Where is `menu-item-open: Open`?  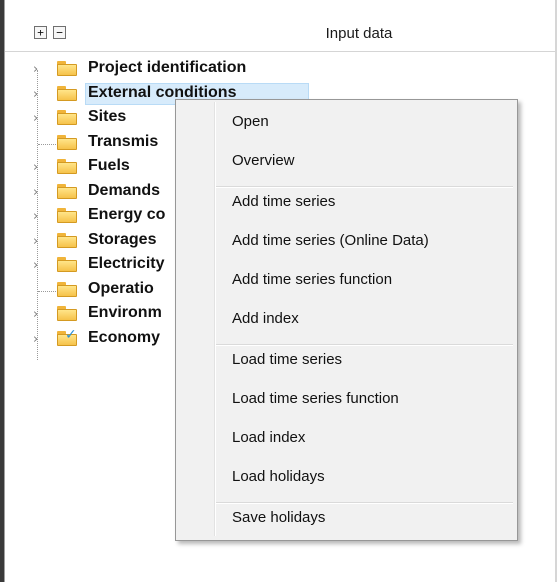
menu-item-open: Open is located at coordinates (250, 122).